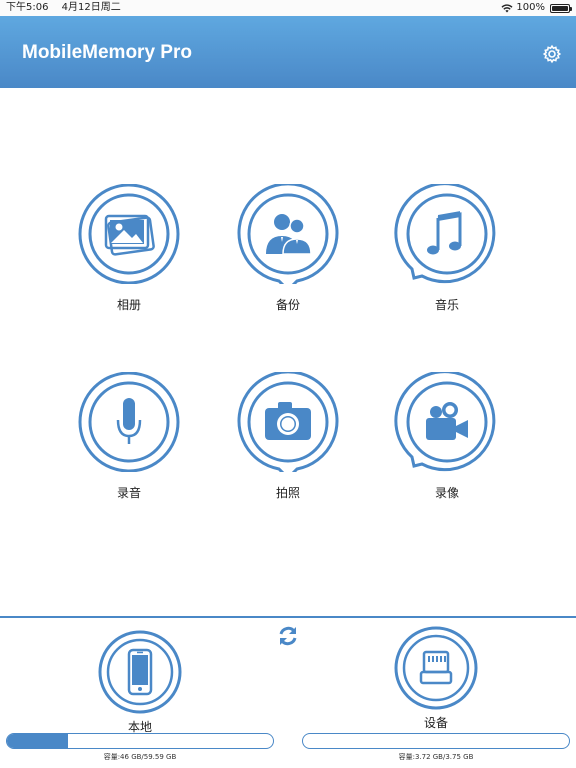  I want to click on tile-label: 相册, so click(128, 305).